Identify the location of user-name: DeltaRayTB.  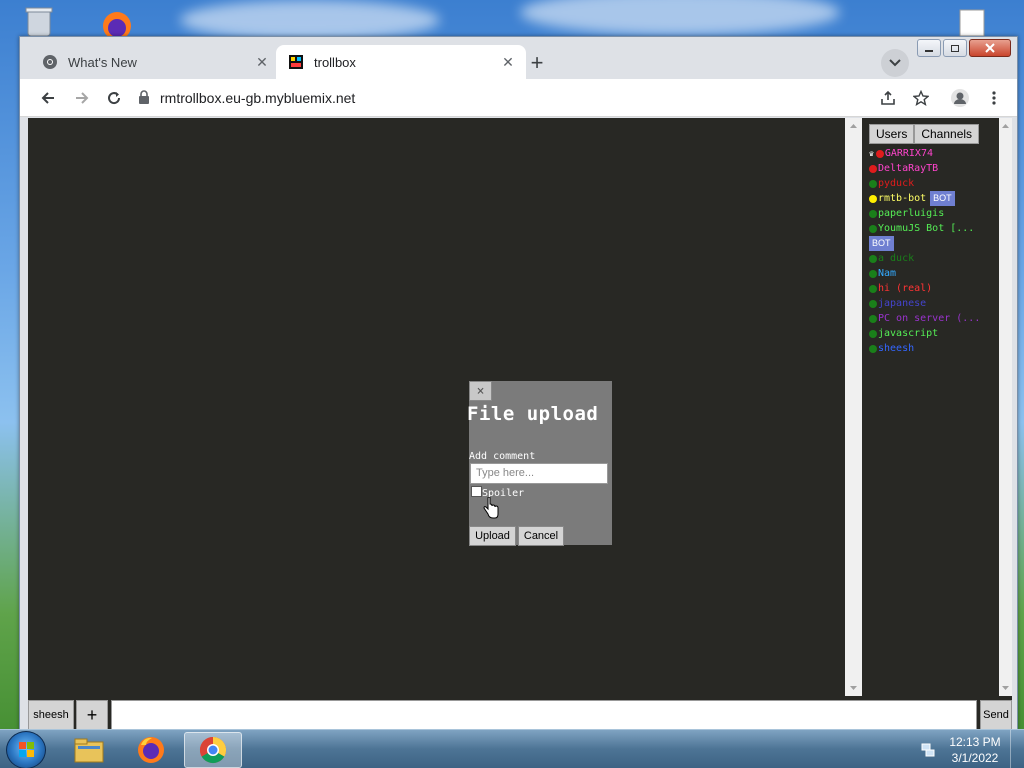
(908, 168).